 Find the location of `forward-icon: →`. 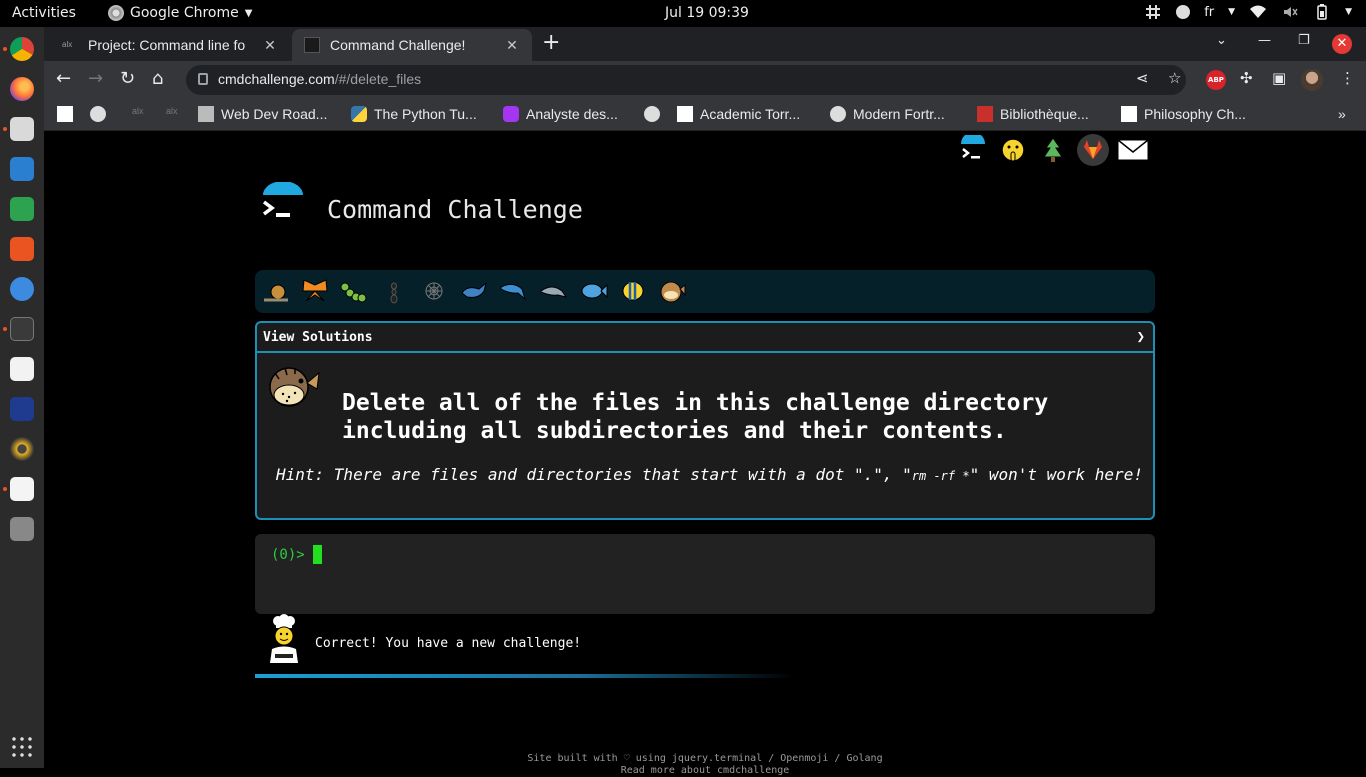

forward-icon: → is located at coordinates (95, 79).